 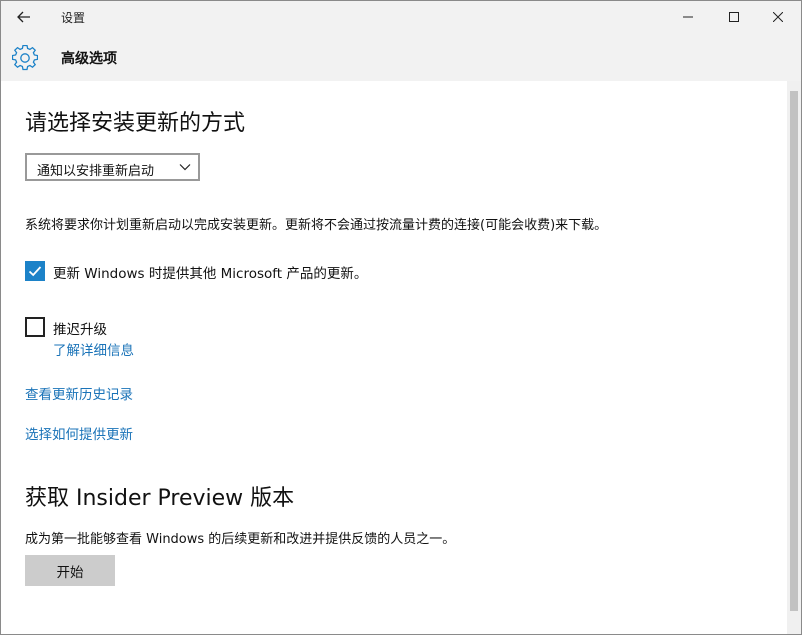 What do you see at coordinates (135, 123) in the screenshot?
I see `update-method-heading: 请选择安装更新的方式` at bounding box center [135, 123].